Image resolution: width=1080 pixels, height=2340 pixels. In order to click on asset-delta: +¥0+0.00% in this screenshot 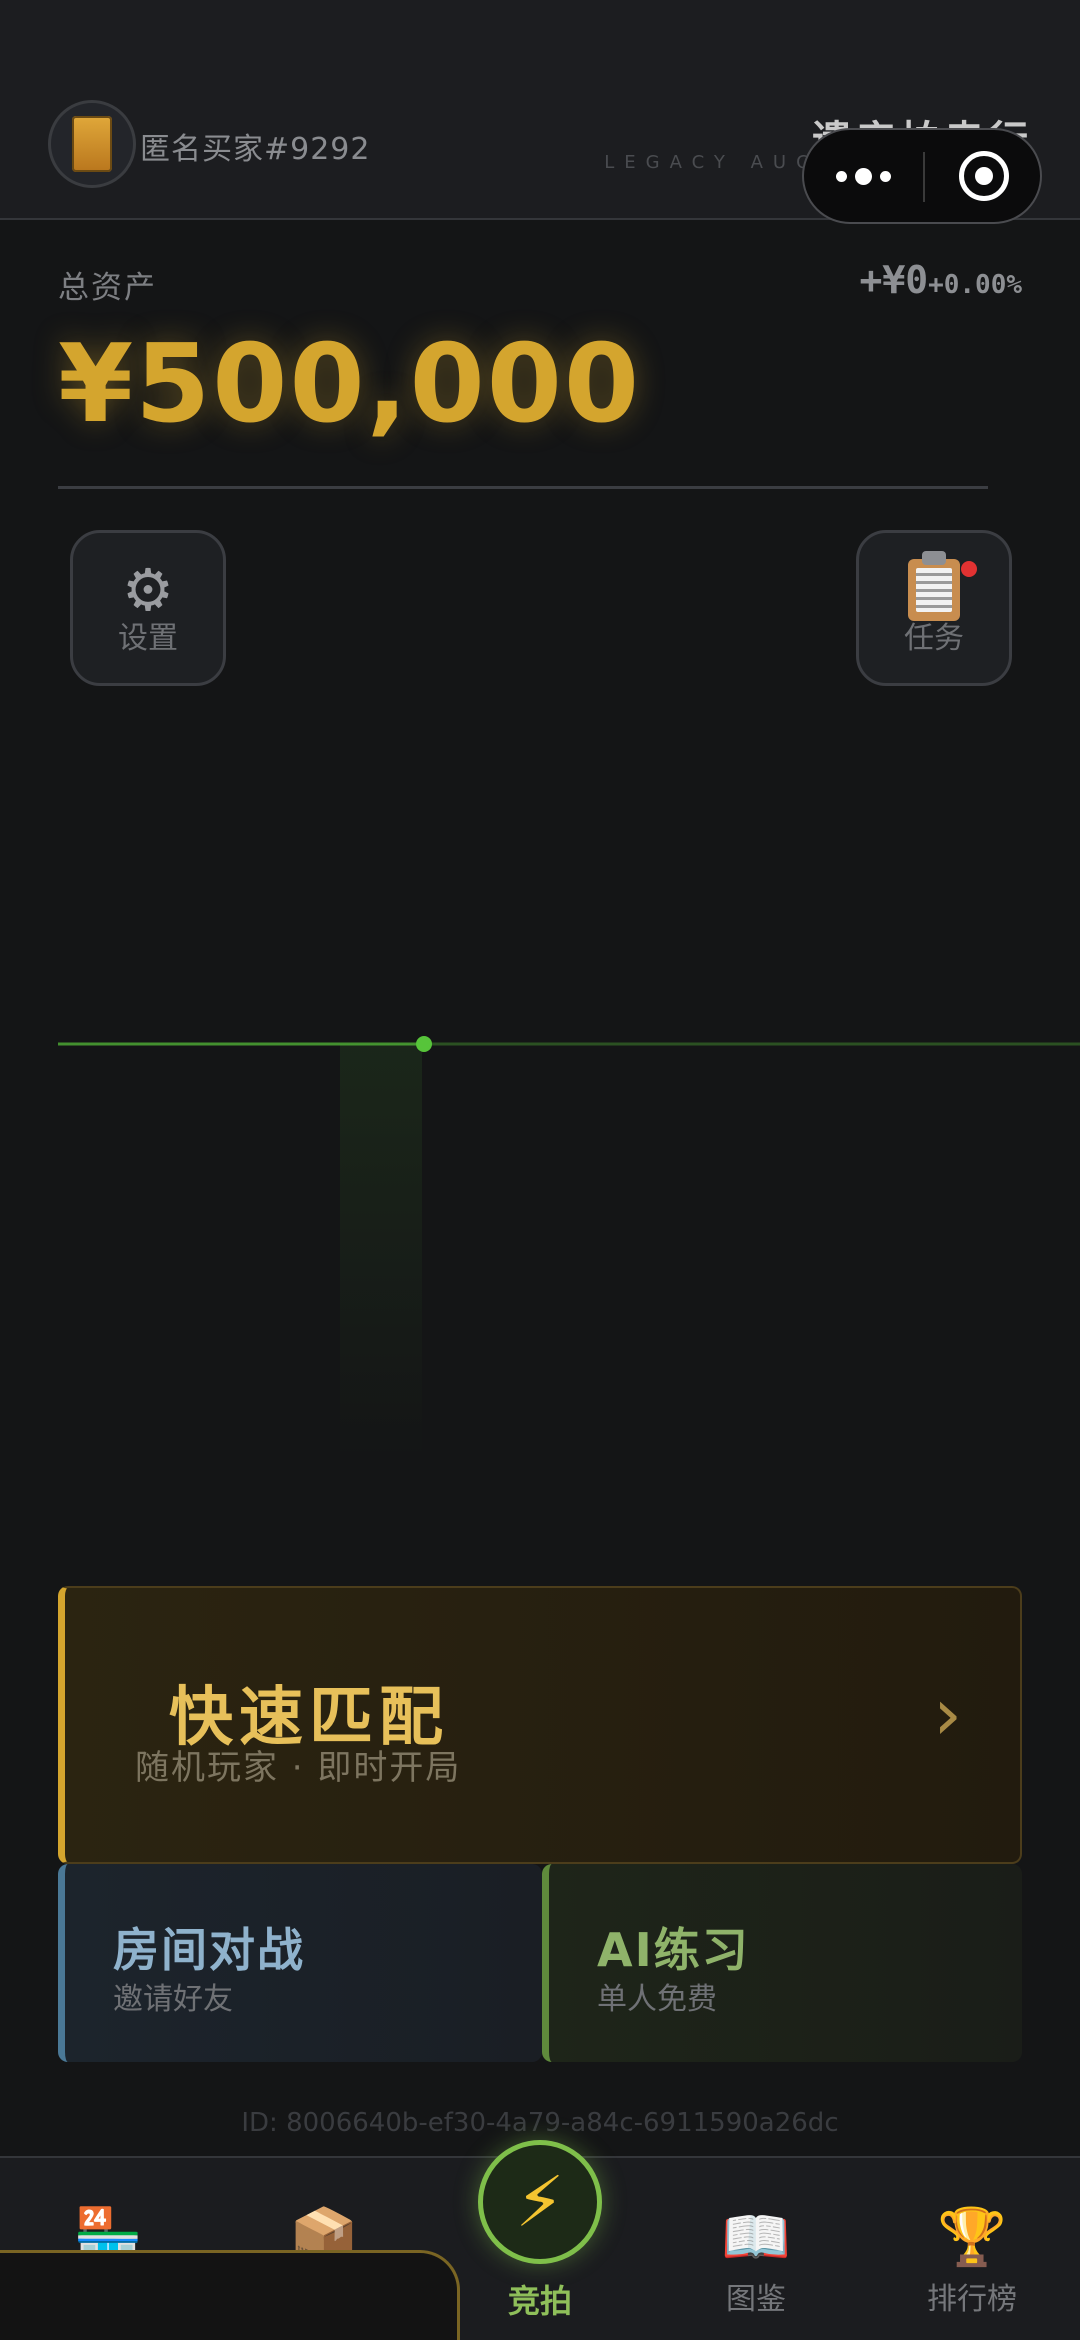, I will do `click(940, 280)`.